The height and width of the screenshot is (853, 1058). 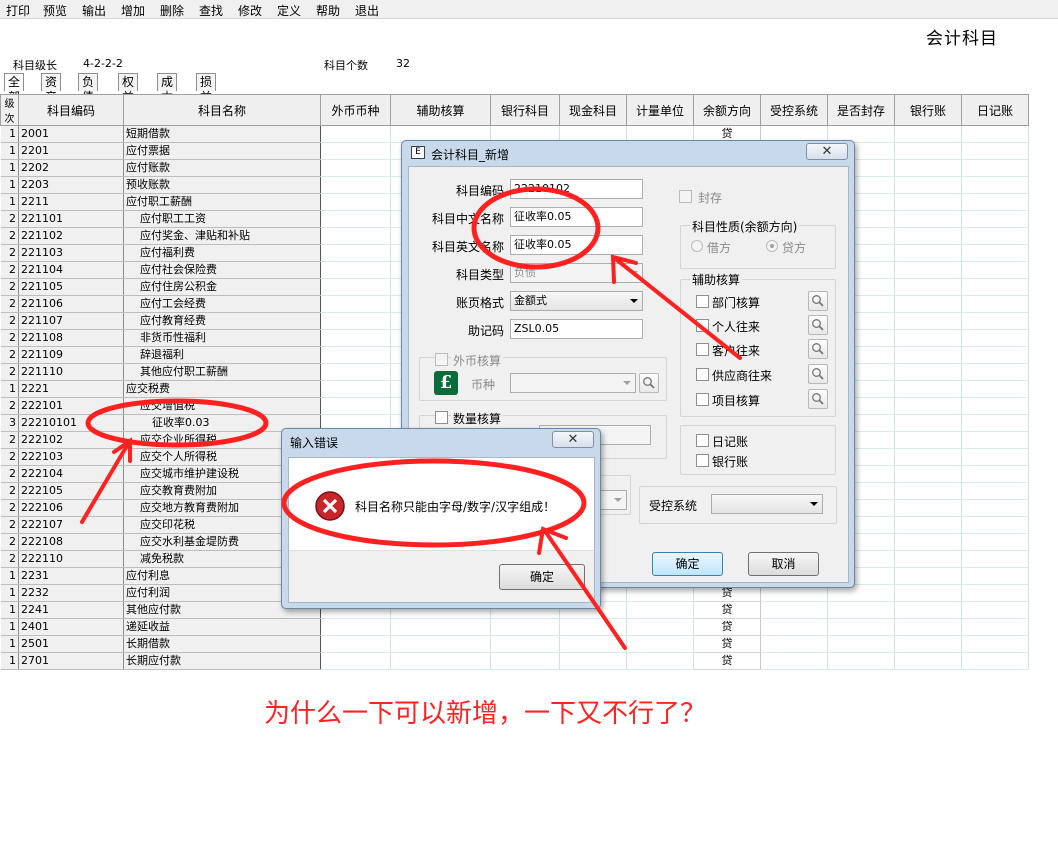 I want to click on column-header: 余额方向, so click(x=727, y=110).